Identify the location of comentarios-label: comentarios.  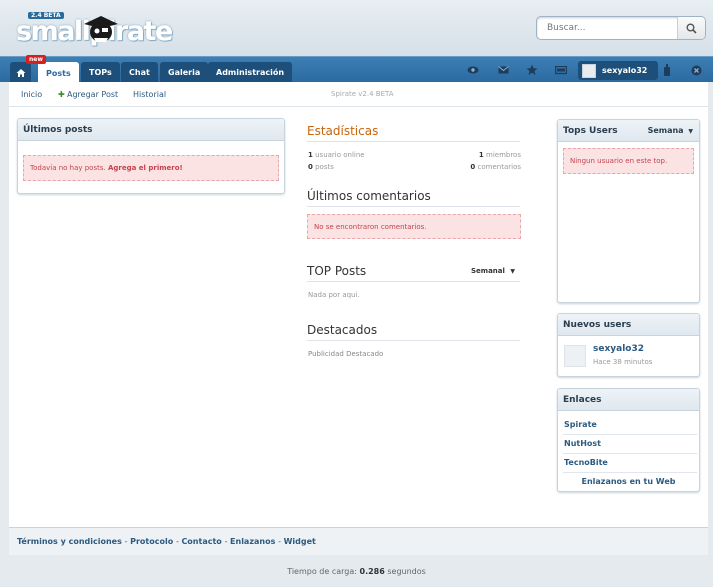
(499, 167).